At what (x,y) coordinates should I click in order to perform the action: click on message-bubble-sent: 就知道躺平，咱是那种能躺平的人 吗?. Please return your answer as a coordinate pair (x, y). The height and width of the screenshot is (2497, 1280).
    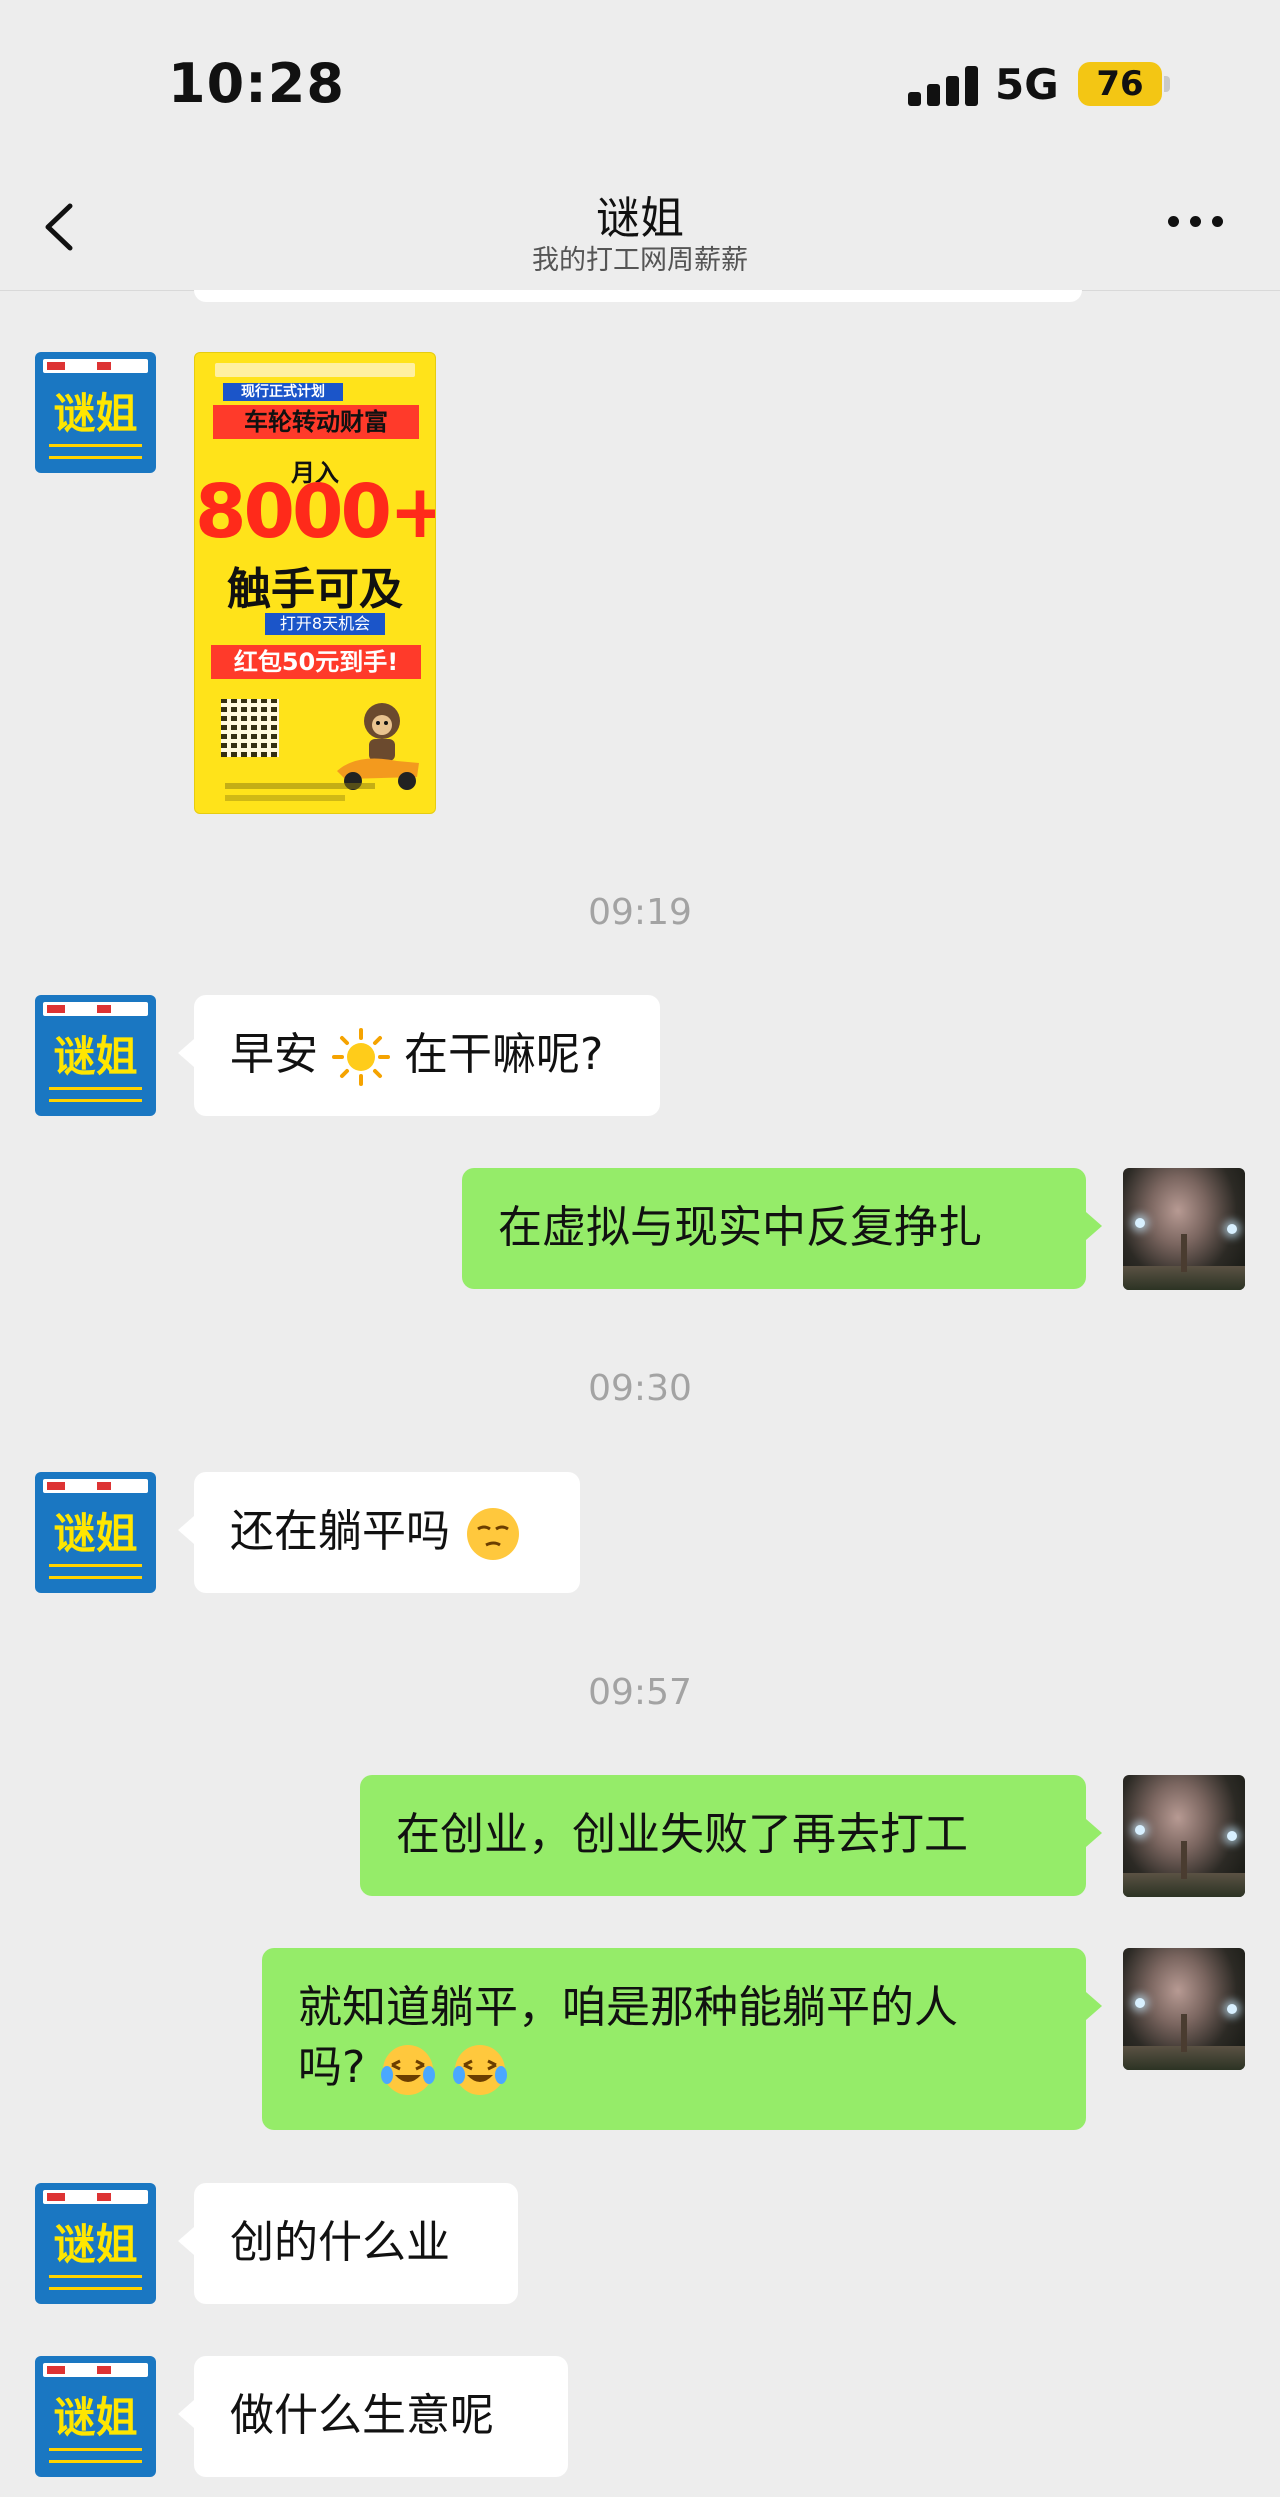
    Looking at the image, I should click on (682, 2039).